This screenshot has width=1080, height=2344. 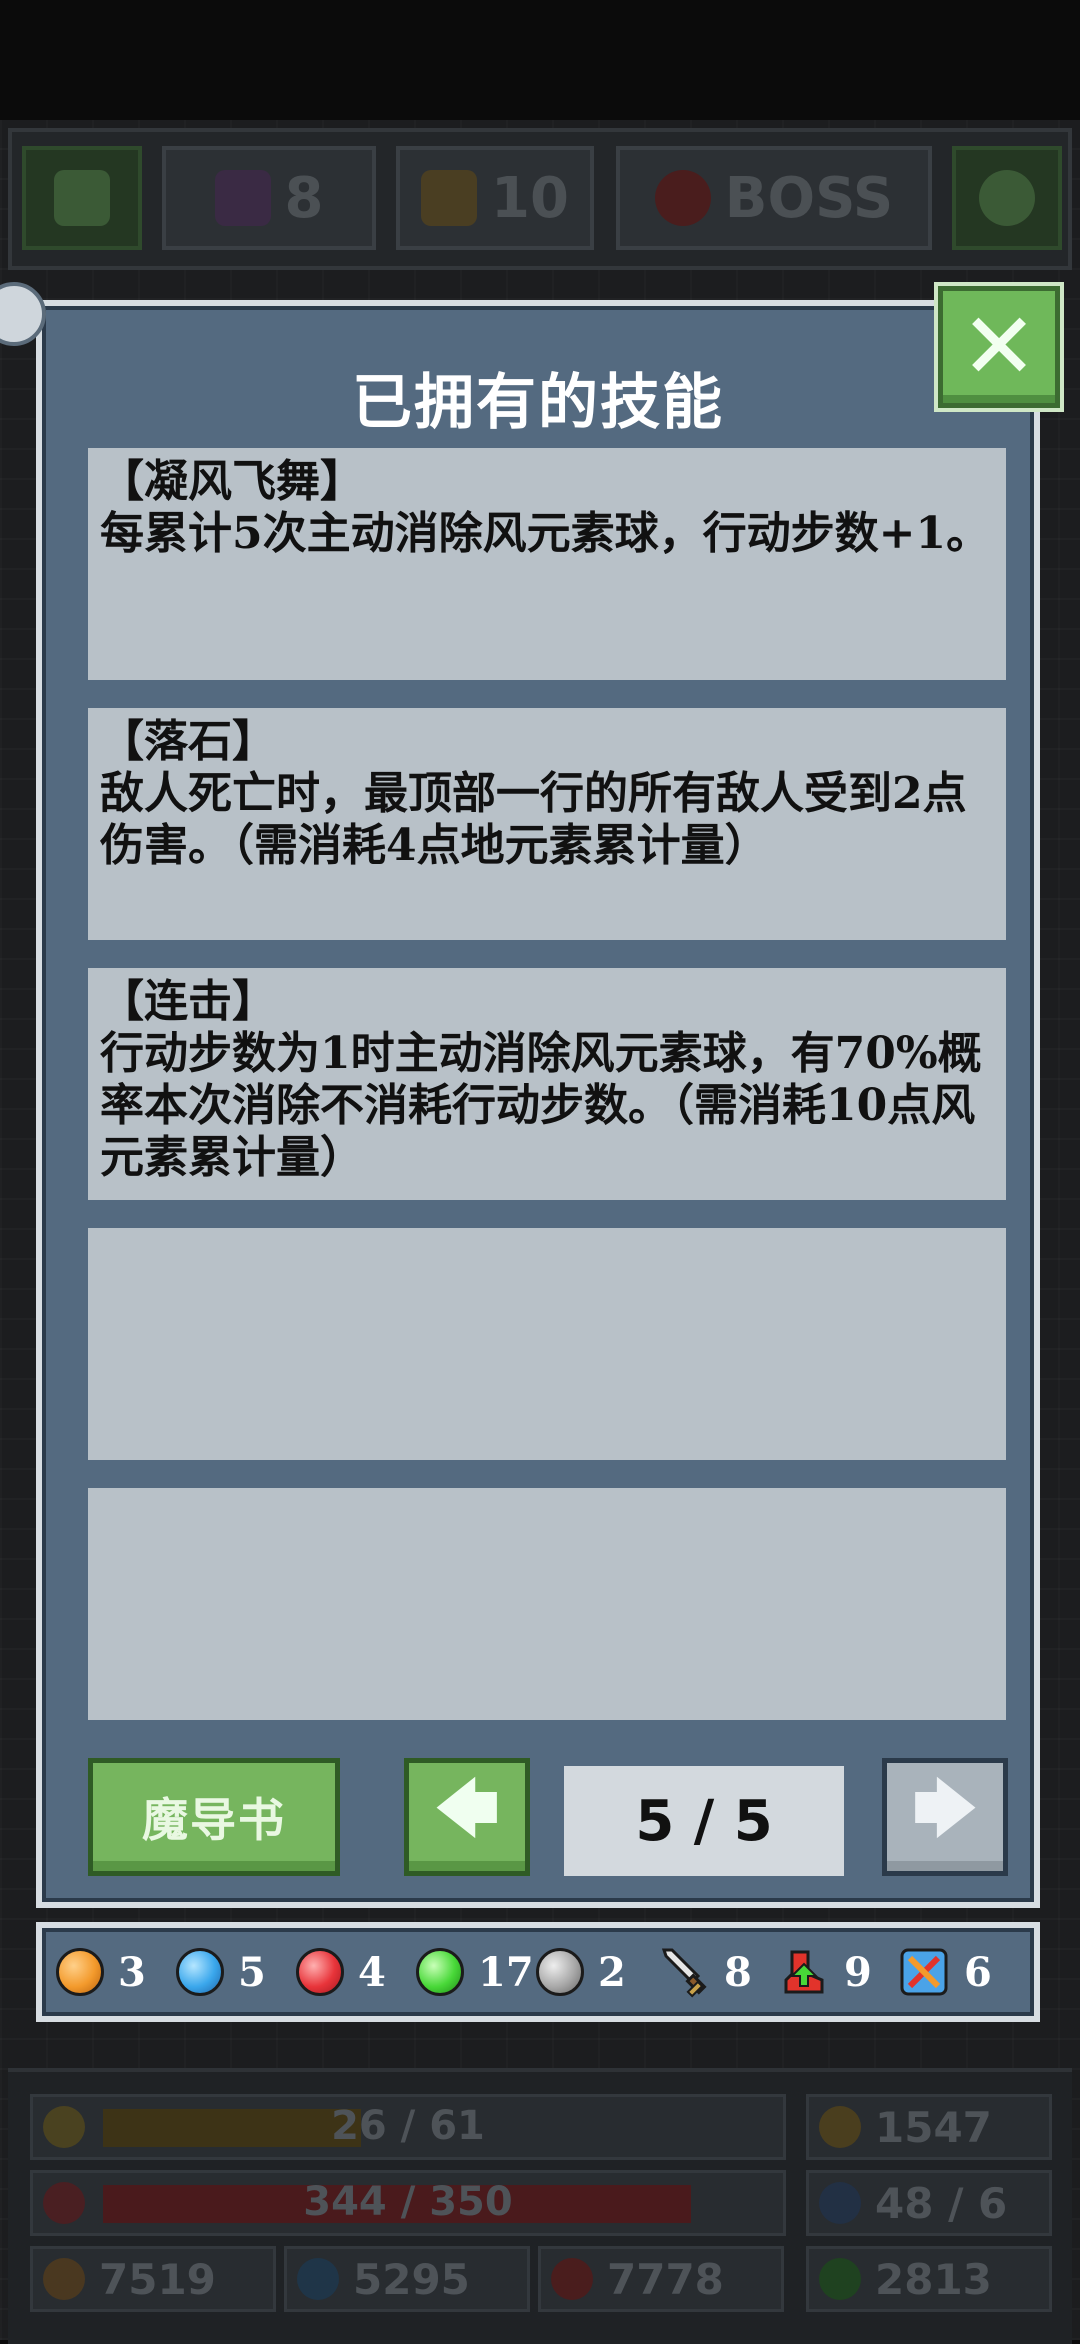 I want to click on prev-page-button: 🡄, so click(x=467, y=1817).